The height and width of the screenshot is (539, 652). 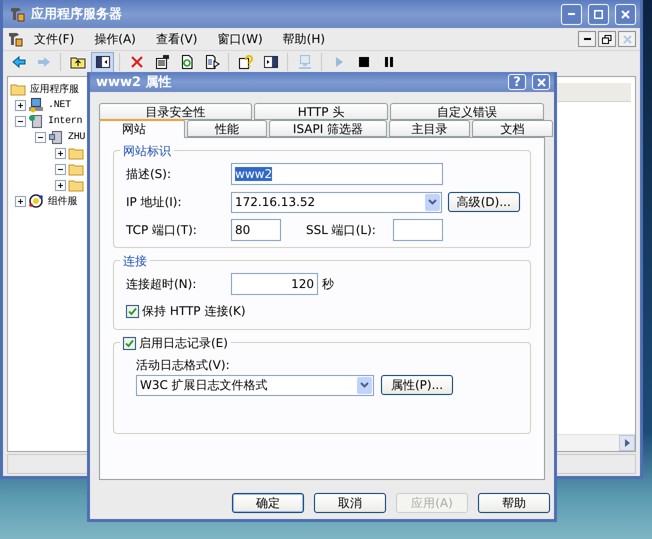 I want to click on tab: 性能, so click(x=227, y=128).